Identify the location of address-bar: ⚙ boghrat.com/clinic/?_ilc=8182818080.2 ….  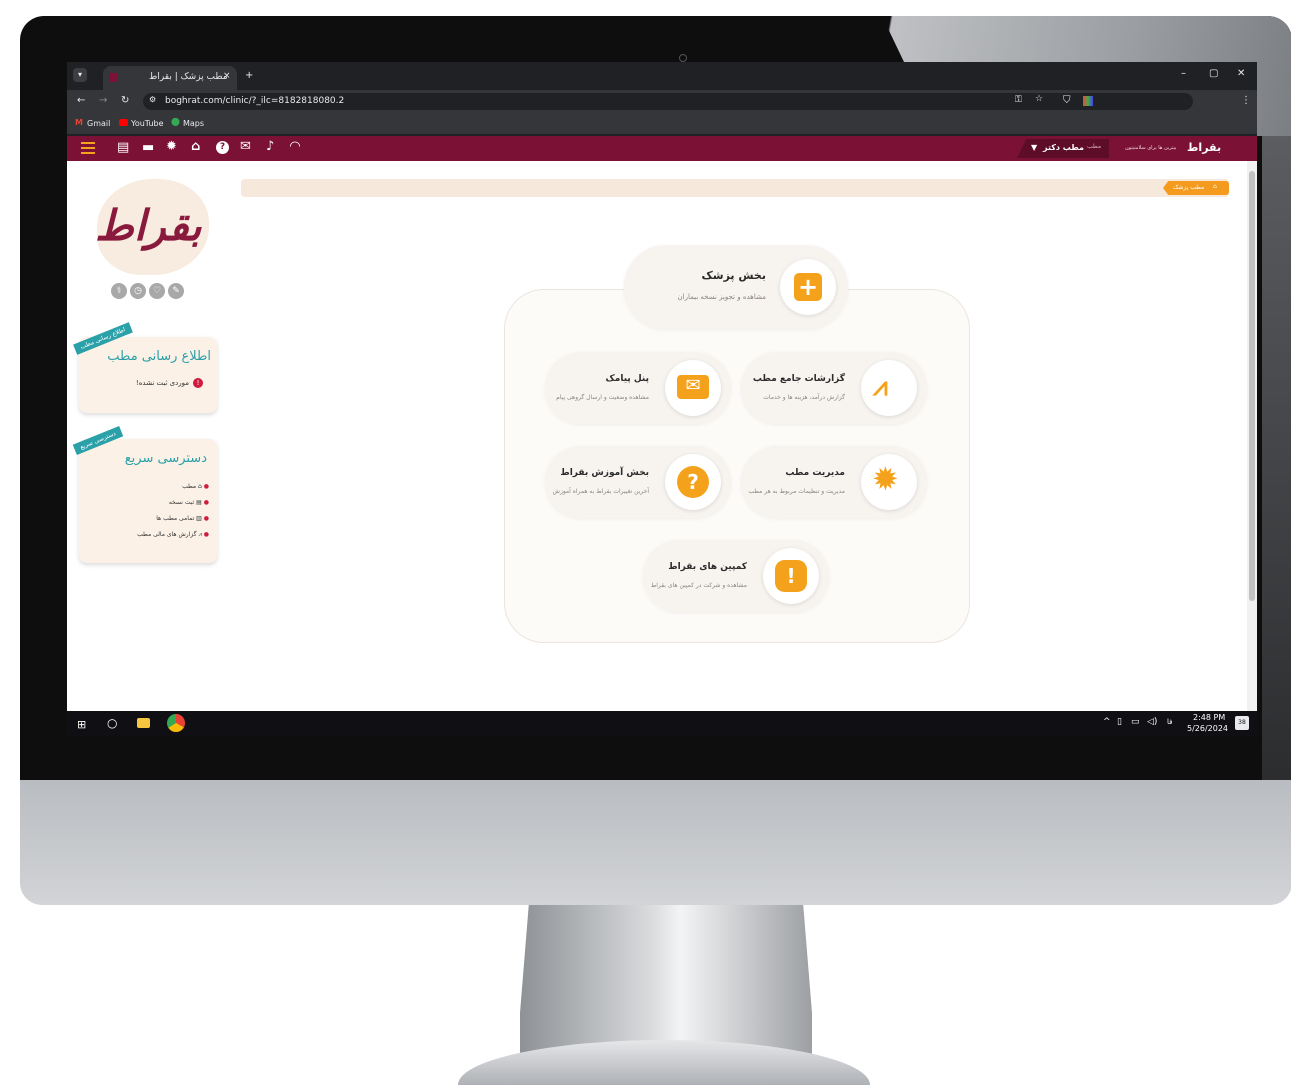
(668, 101).